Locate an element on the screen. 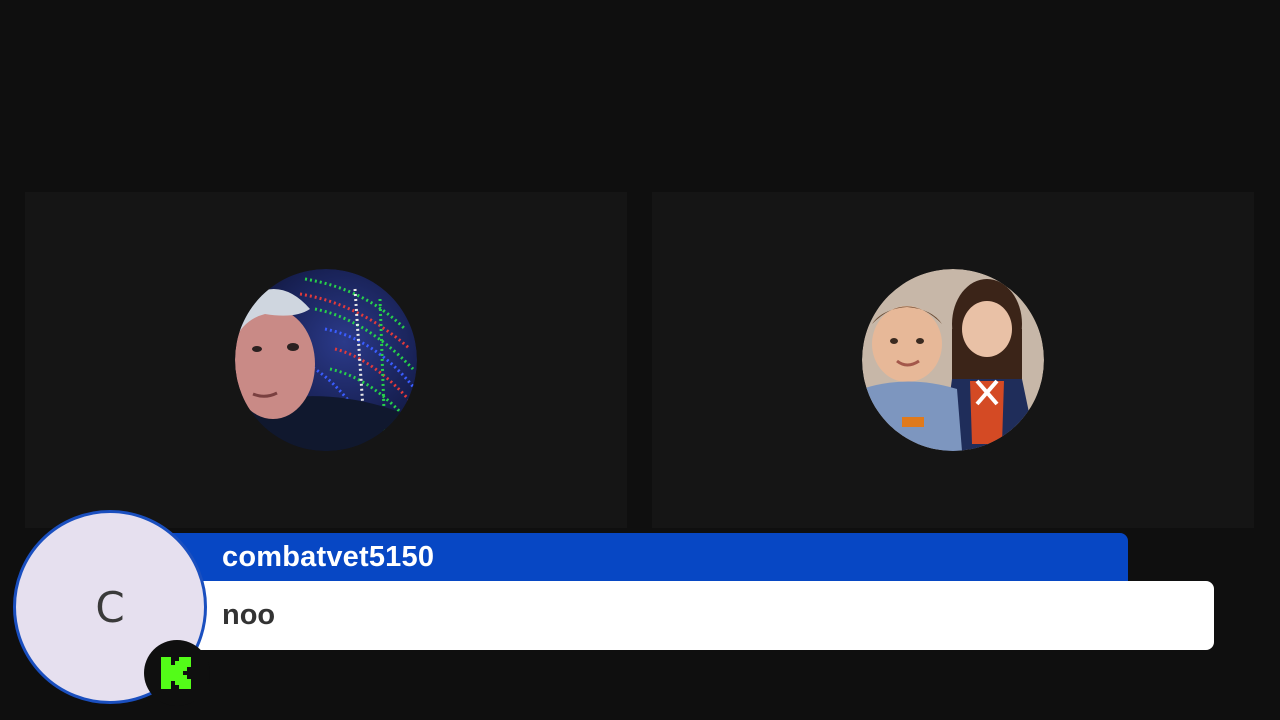 Image resolution: width=1280 pixels, height=720 pixels. chat-message-text: noo is located at coordinates (249, 615).